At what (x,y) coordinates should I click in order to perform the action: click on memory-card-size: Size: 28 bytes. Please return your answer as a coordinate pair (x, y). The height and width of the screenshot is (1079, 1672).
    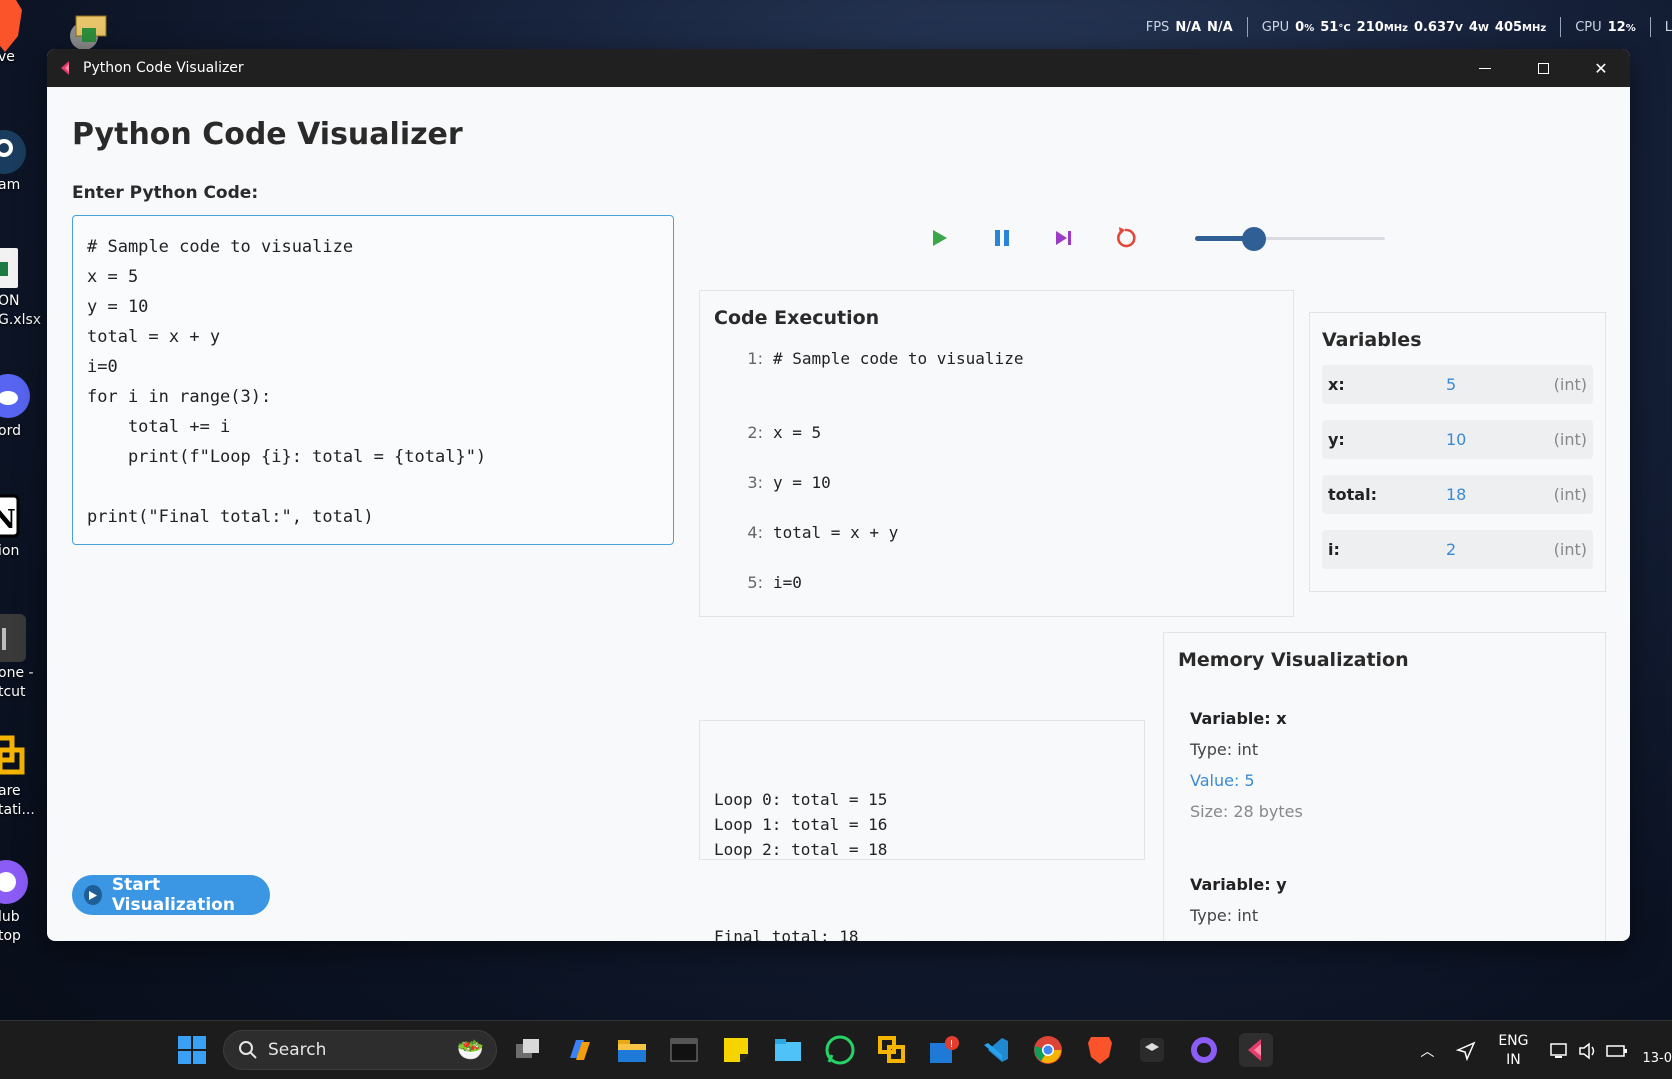
    Looking at the image, I should click on (1246, 811).